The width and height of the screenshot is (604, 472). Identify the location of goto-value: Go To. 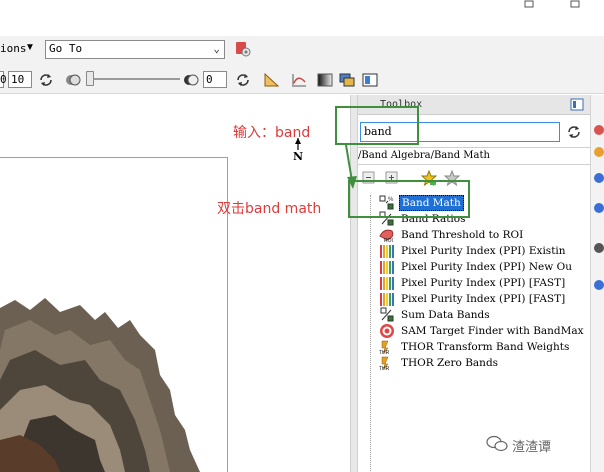
(66, 48).